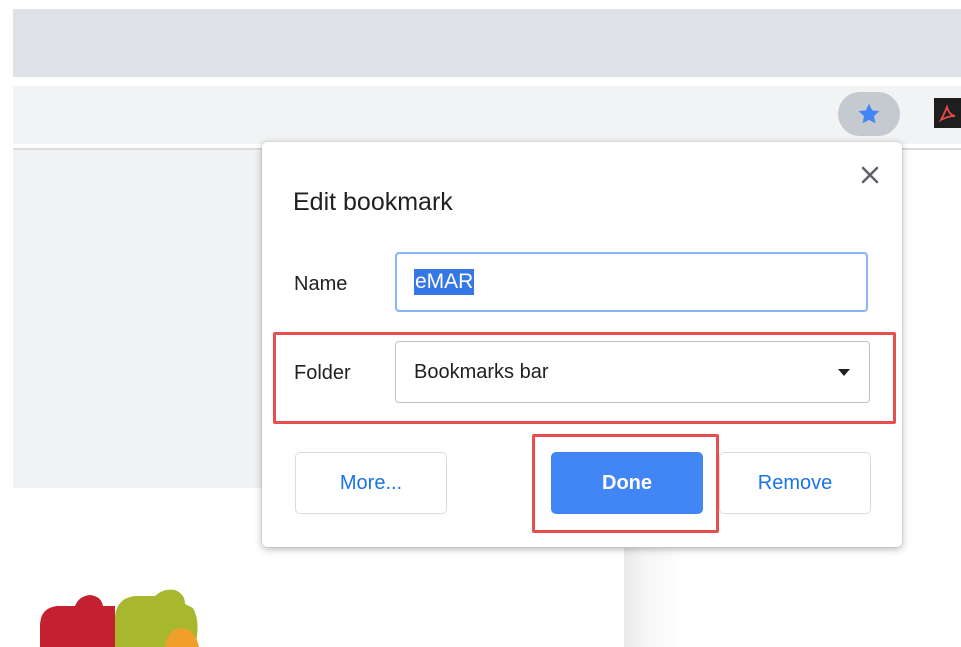 The width and height of the screenshot is (961, 647). Describe the element at coordinates (487, 43) in the screenshot. I see `tab-strip` at that location.